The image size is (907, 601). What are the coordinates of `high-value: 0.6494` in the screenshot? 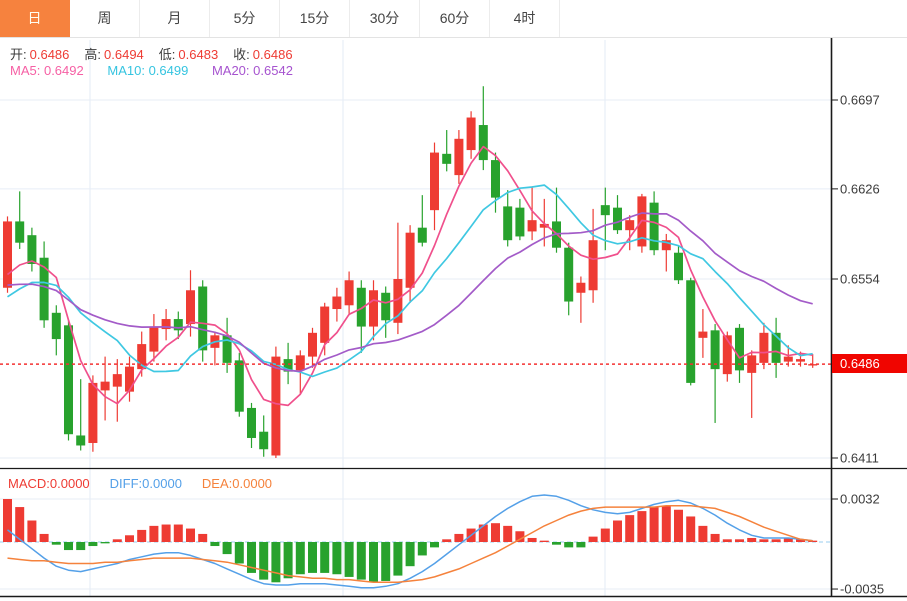 It's located at (124, 54).